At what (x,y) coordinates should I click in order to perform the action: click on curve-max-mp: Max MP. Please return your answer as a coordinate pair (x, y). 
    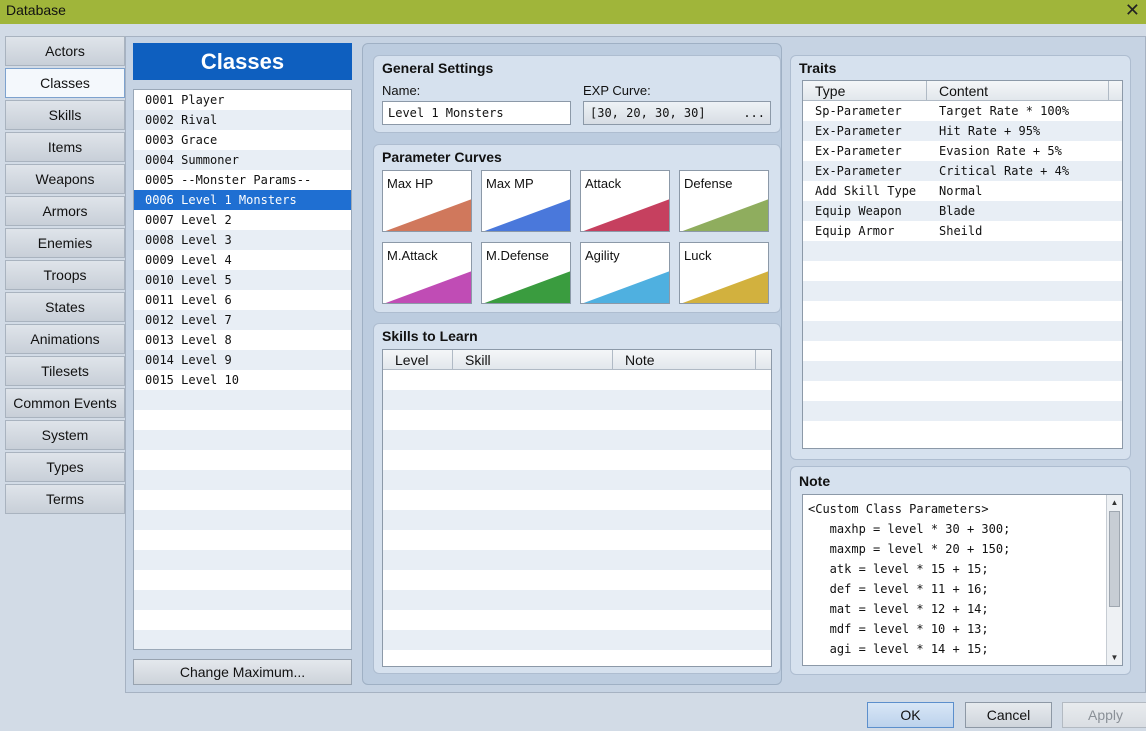
    Looking at the image, I should click on (526, 201).